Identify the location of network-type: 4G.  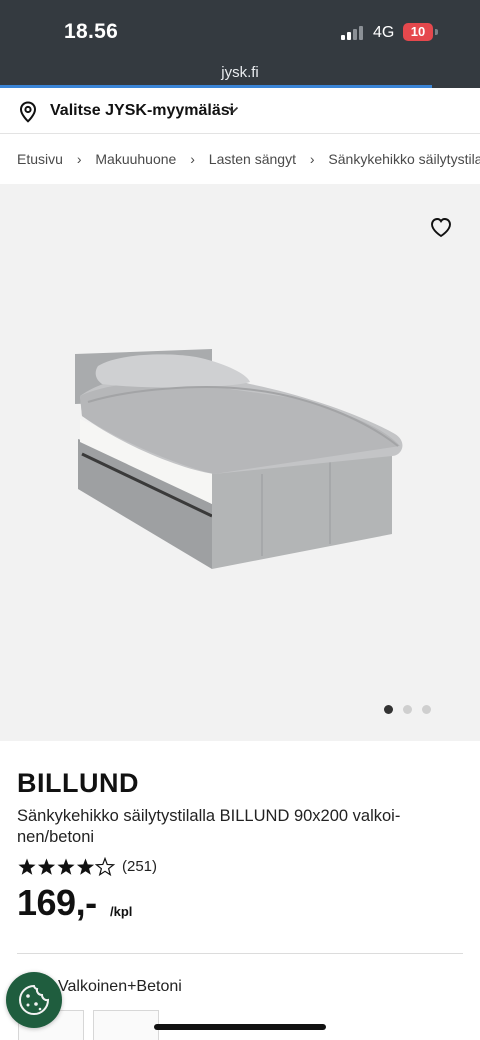
(384, 32).